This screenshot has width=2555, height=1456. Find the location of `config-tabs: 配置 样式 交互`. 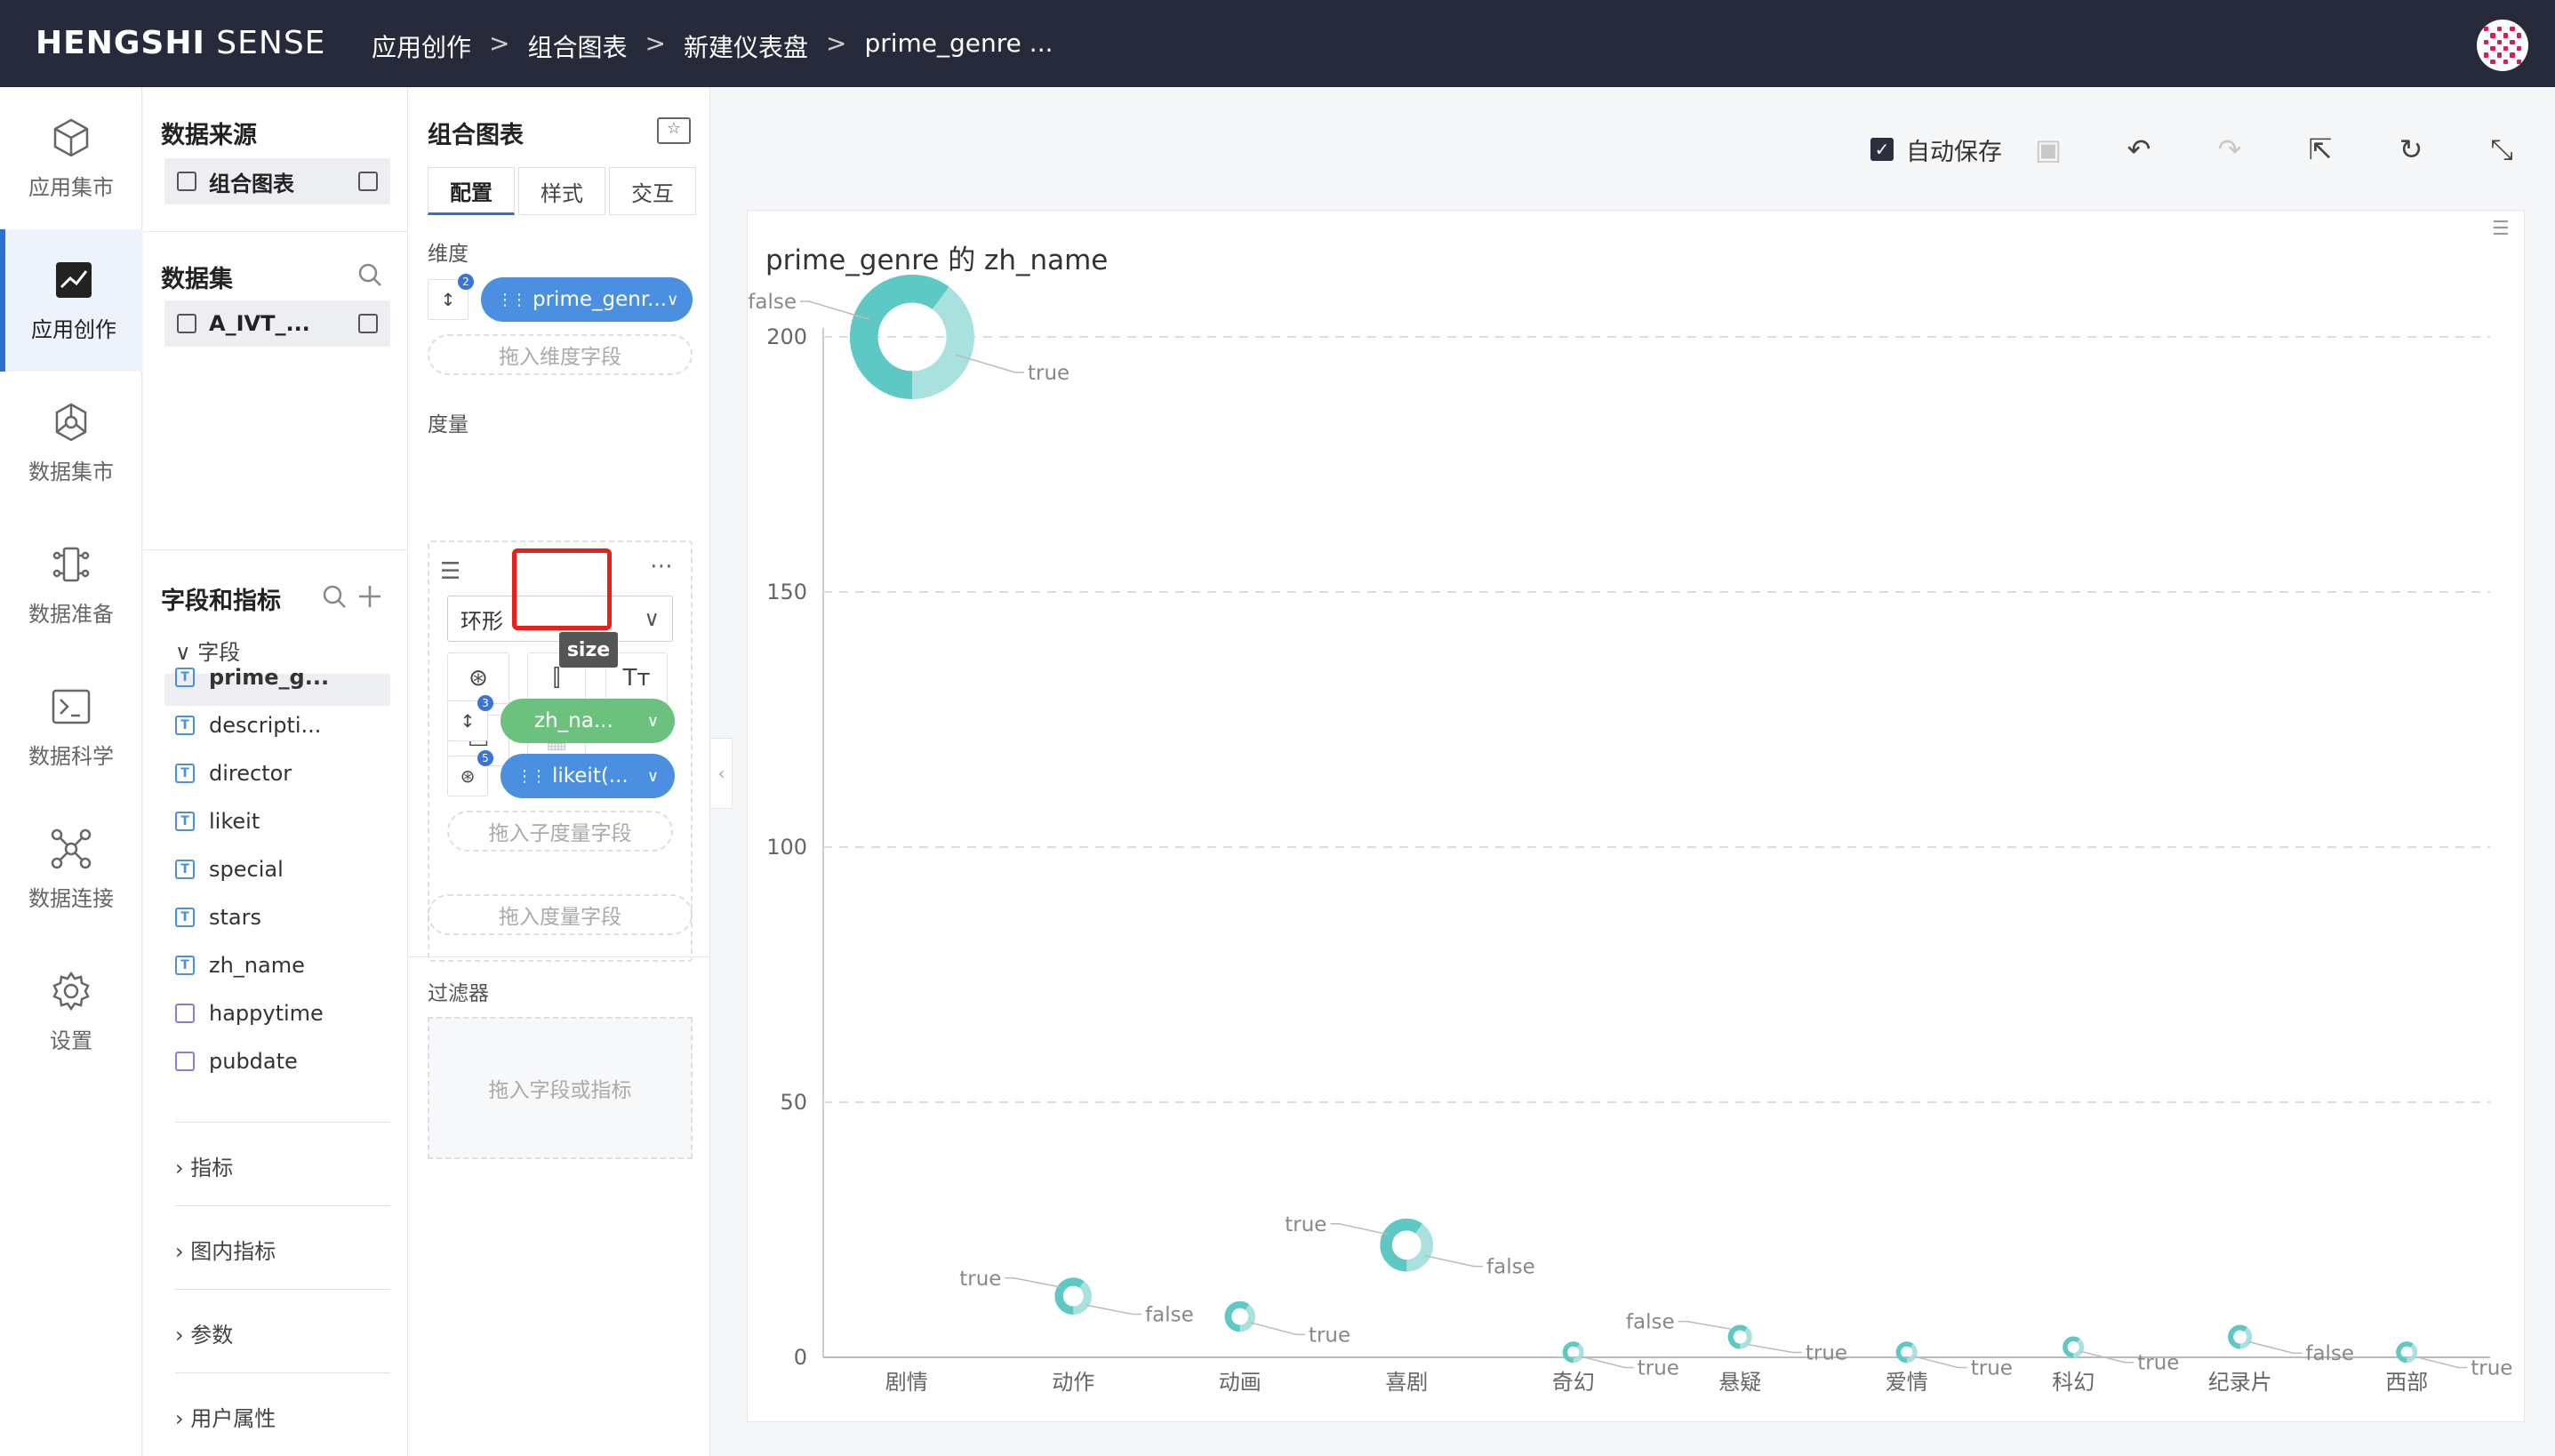

config-tabs: 配置 样式 交互 is located at coordinates (564, 191).